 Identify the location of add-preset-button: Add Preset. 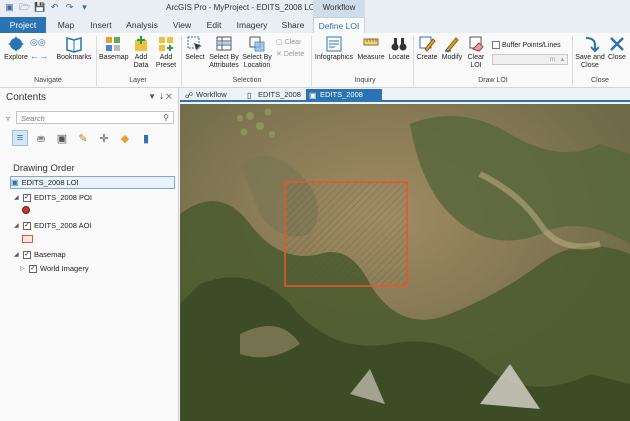
(166, 52).